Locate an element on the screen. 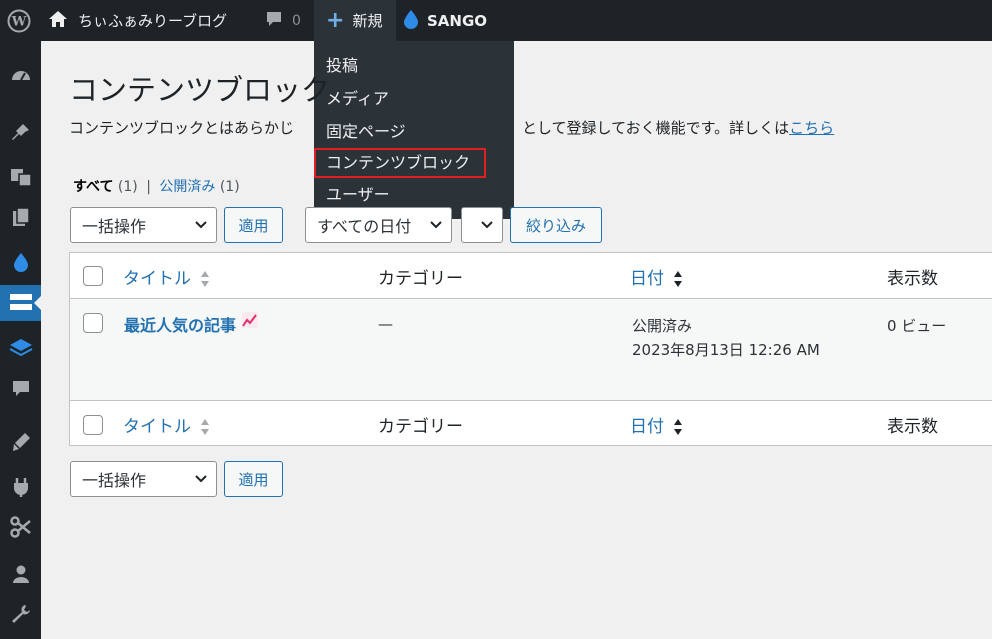 Image resolution: width=992 pixels, height=639 pixels. new-content-button: + 新規 is located at coordinates (355, 20).